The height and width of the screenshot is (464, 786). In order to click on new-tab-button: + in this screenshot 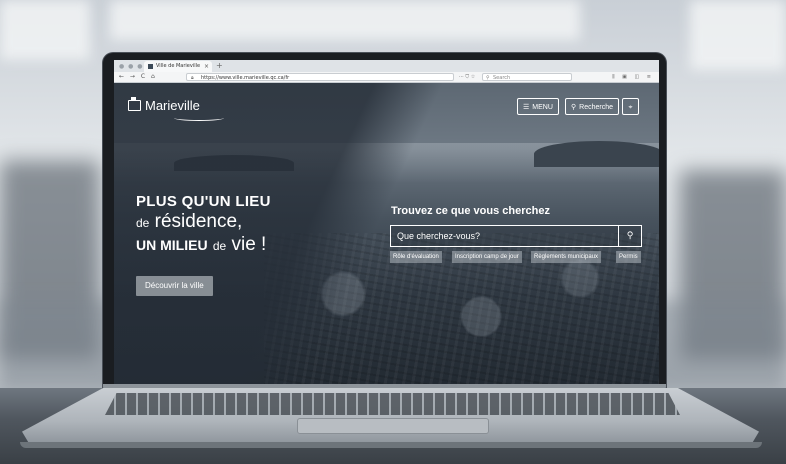, I will do `click(219, 66)`.